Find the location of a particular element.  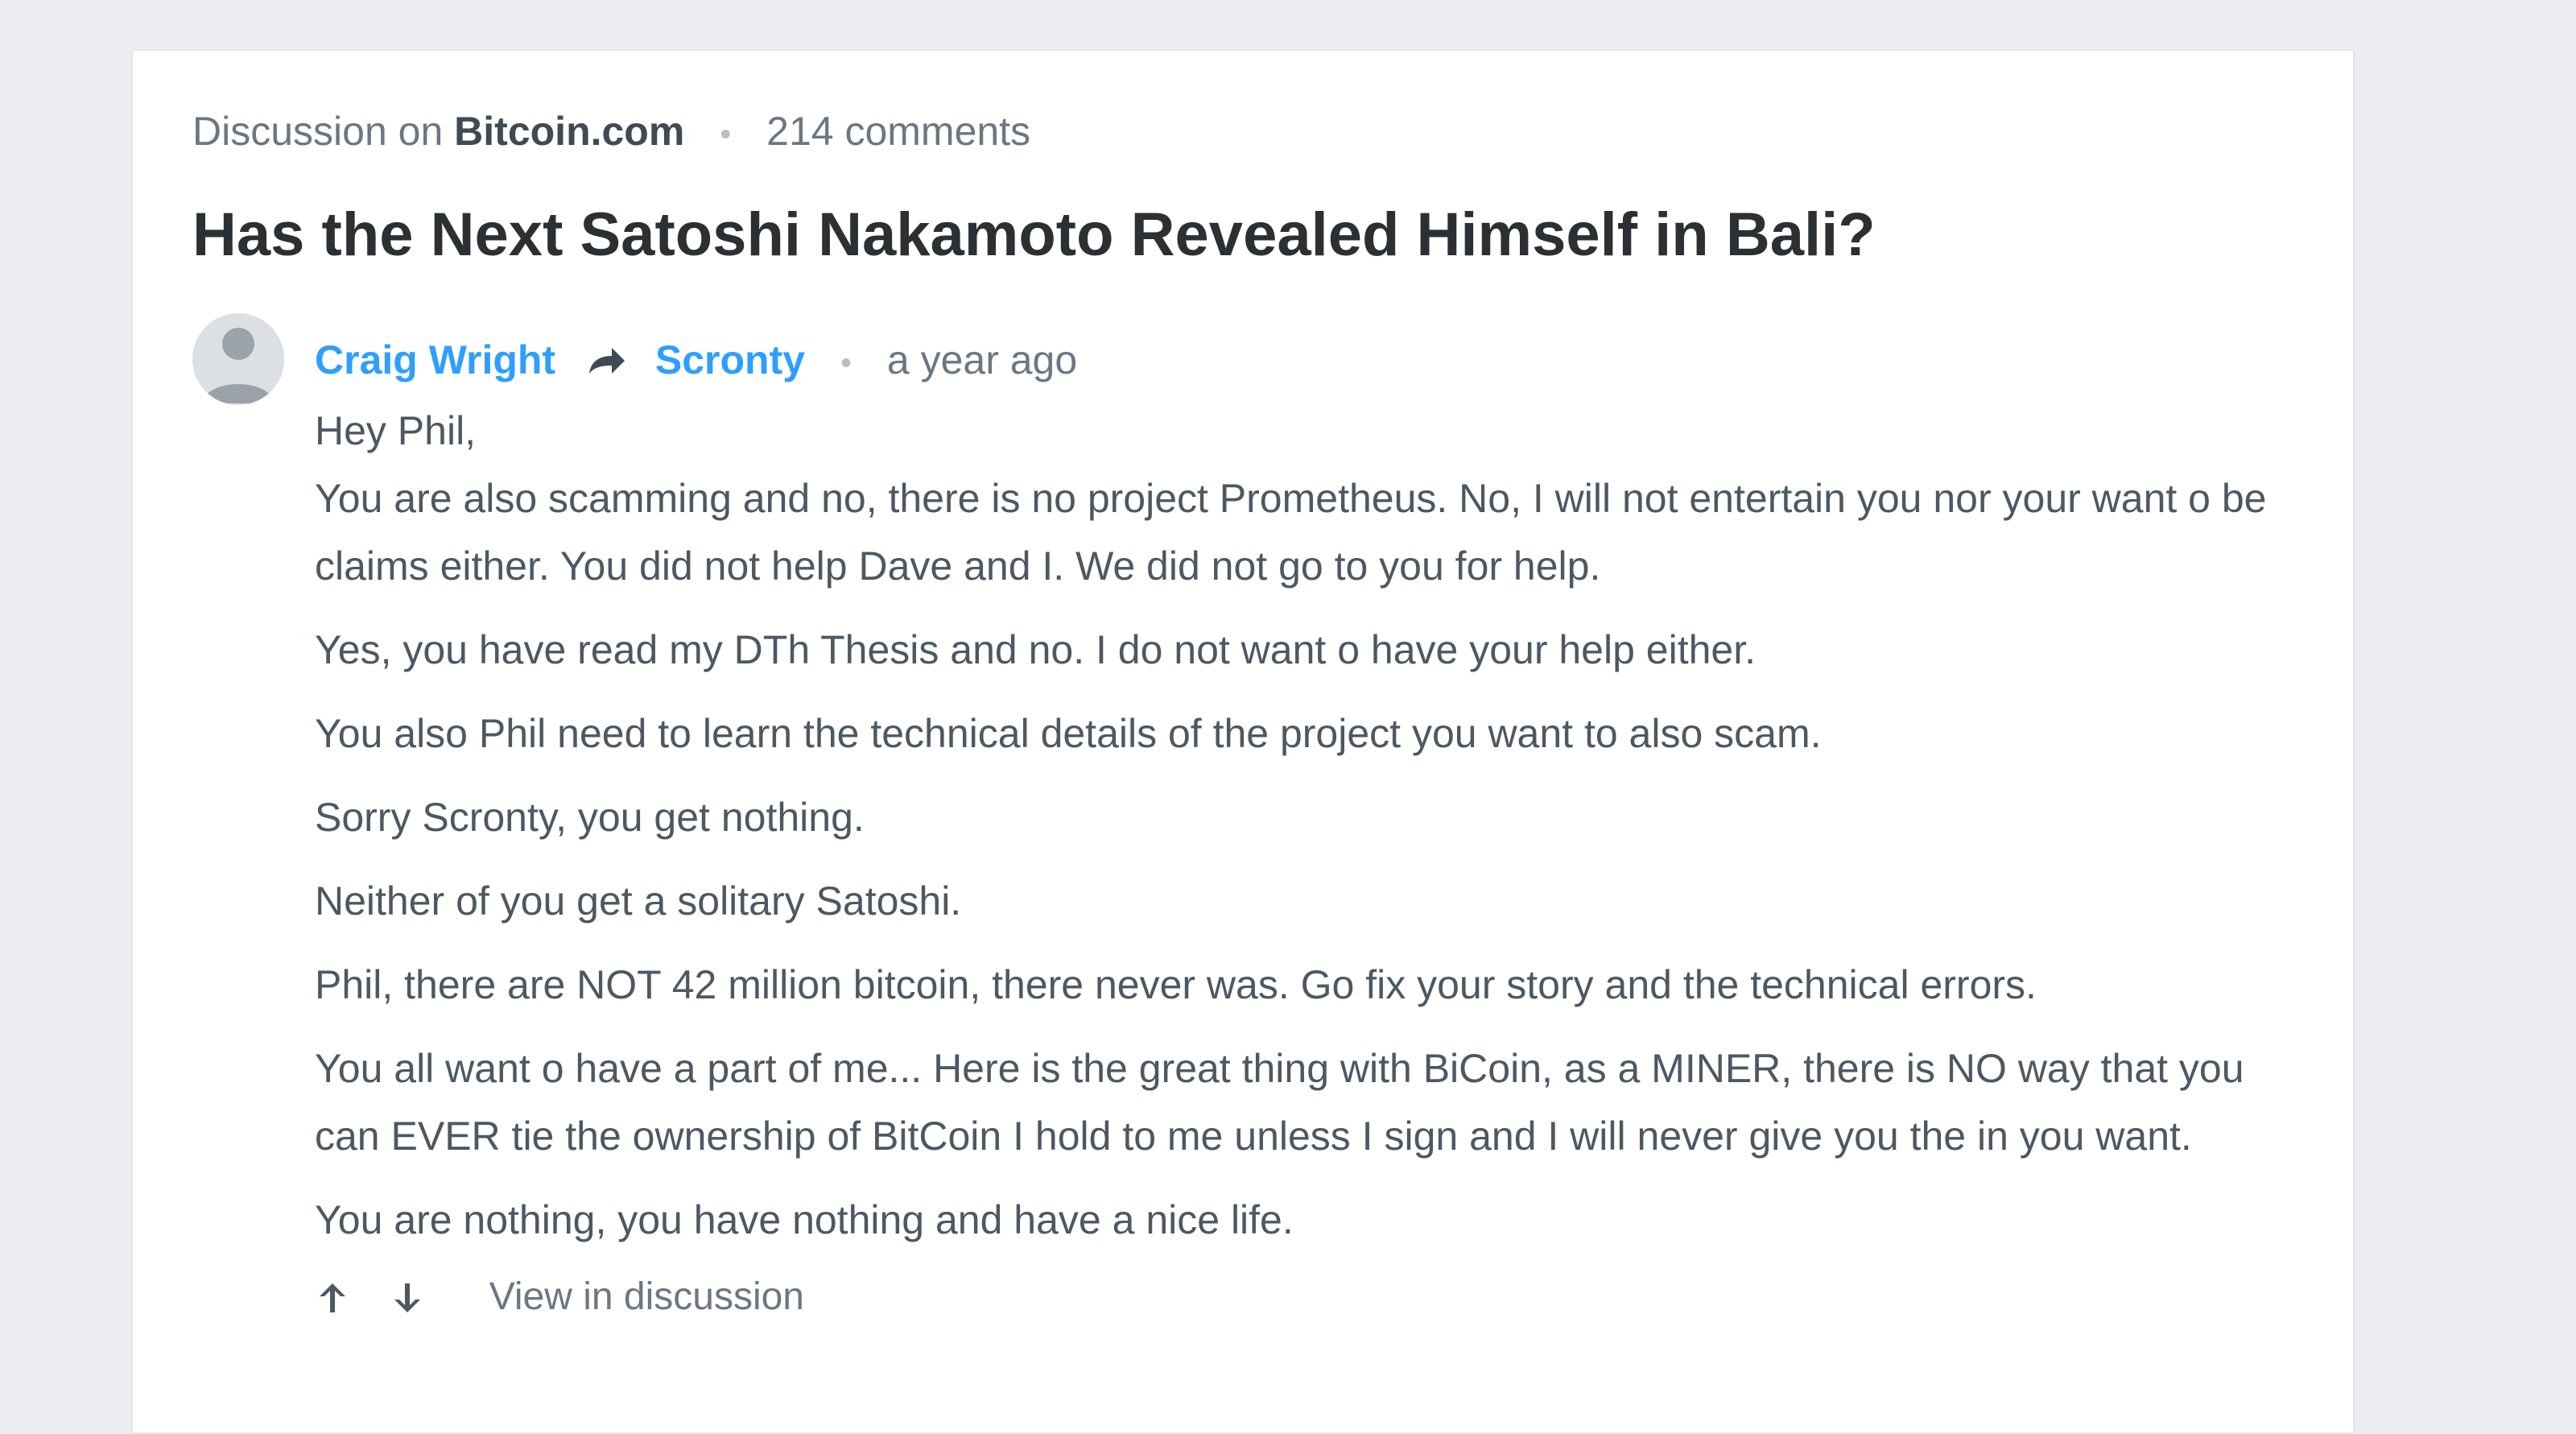

user-placeholder-icon is located at coordinates (238, 358).